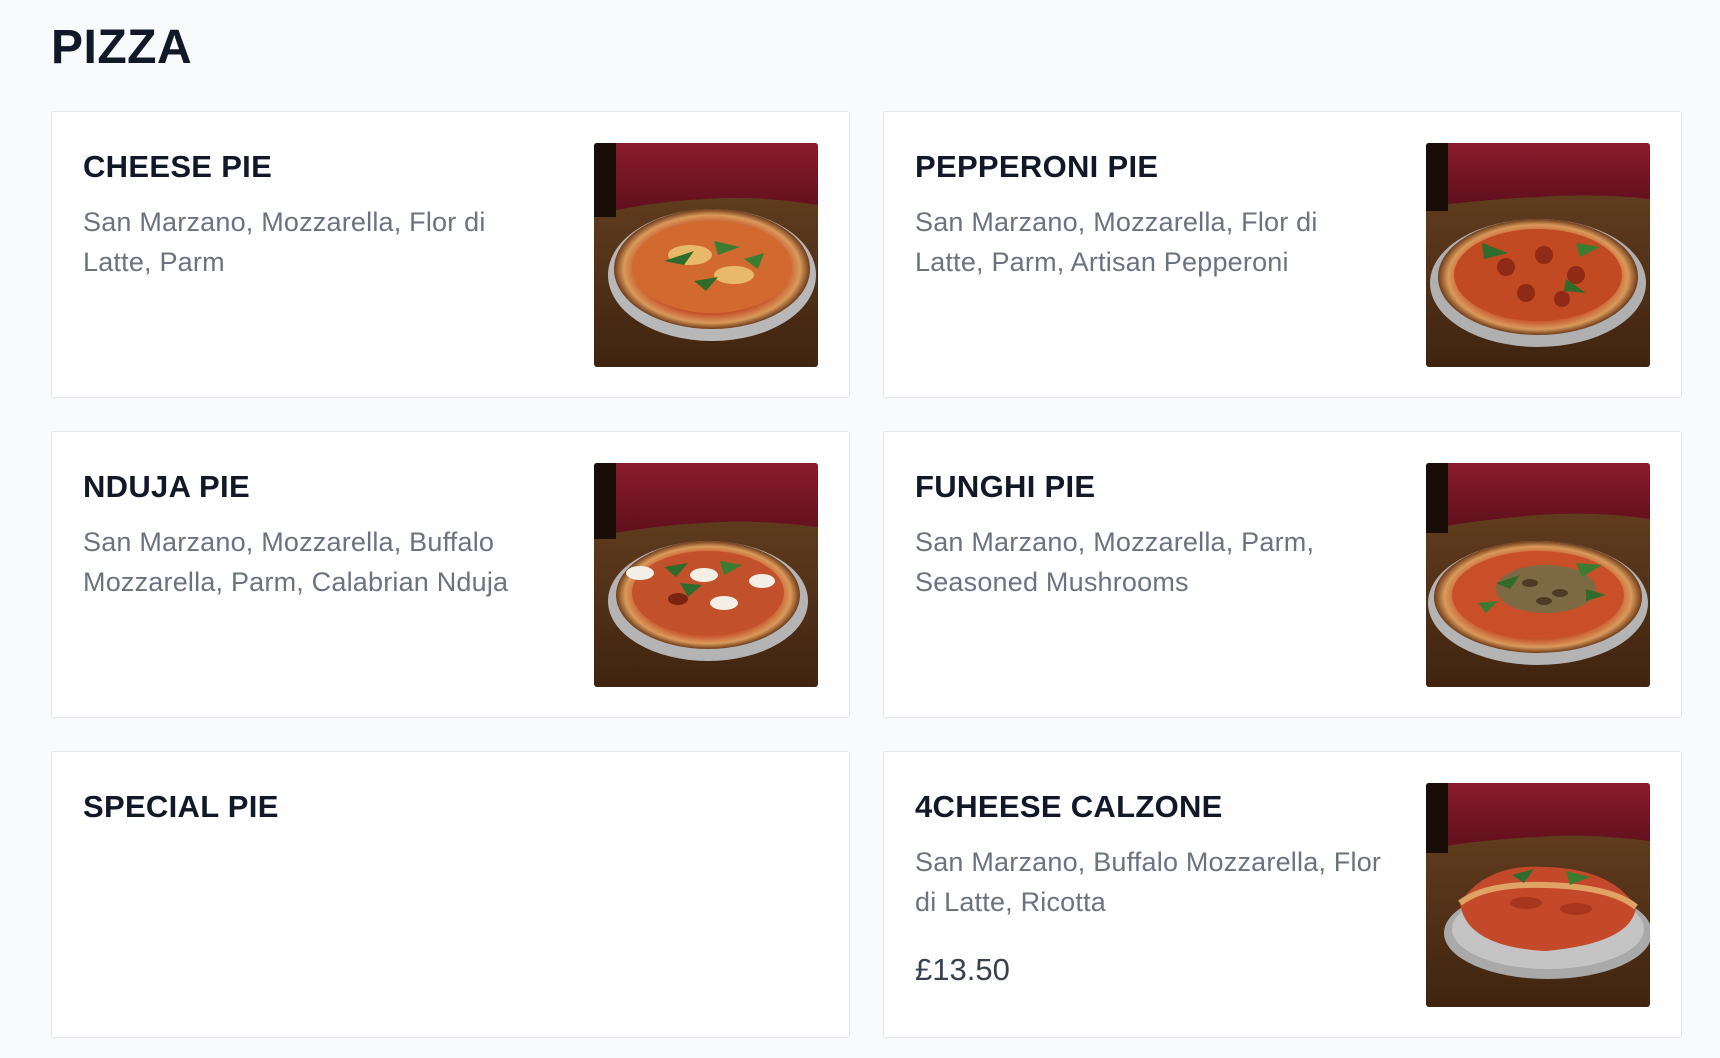 The image size is (1720, 1058). Describe the element at coordinates (1538, 255) in the screenshot. I see `pepperoni-pie-photo` at that location.